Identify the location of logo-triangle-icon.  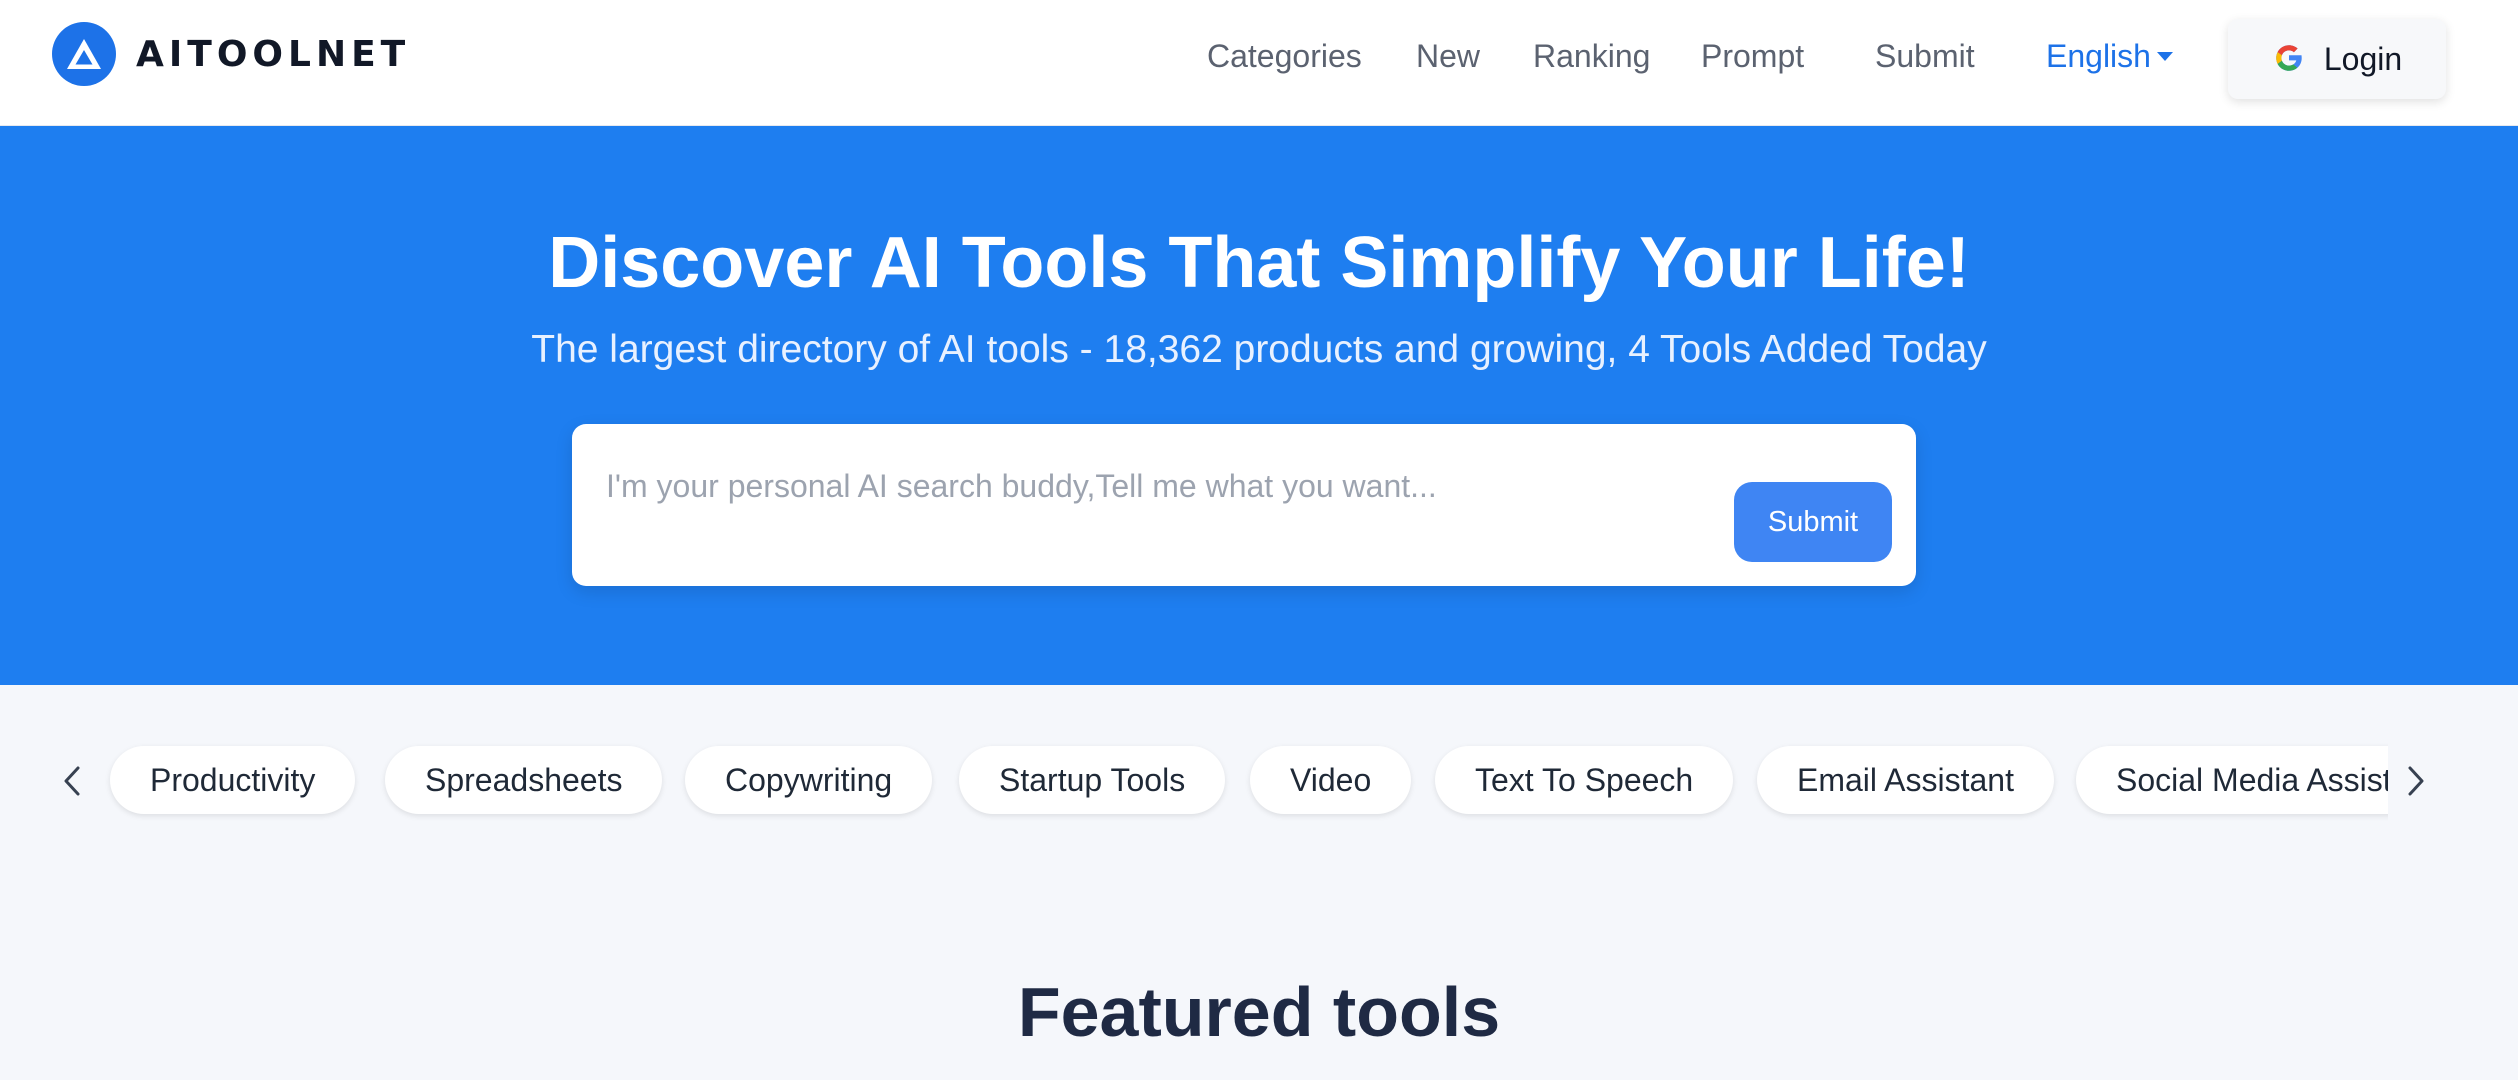
(84, 54).